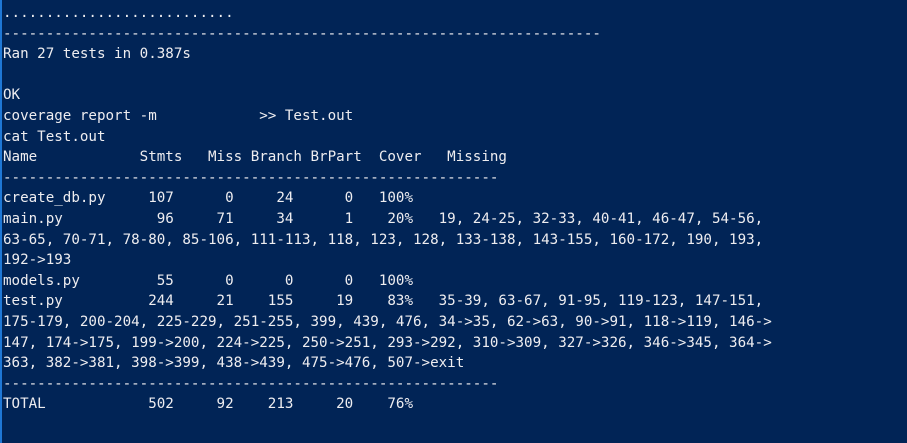 The image size is (907, 443). Describe the element at coordinates (97, 54) in the screenshot. I see `test-run-summary: Ran 27 tests in 0.387s` at that location.